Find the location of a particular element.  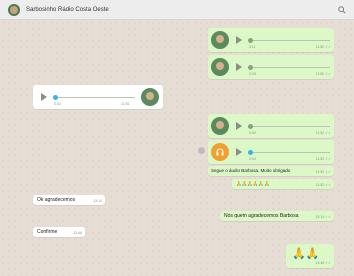

text-message: 🙏🙏 13:46 ✓✓ is located at coordinates (310, 256).